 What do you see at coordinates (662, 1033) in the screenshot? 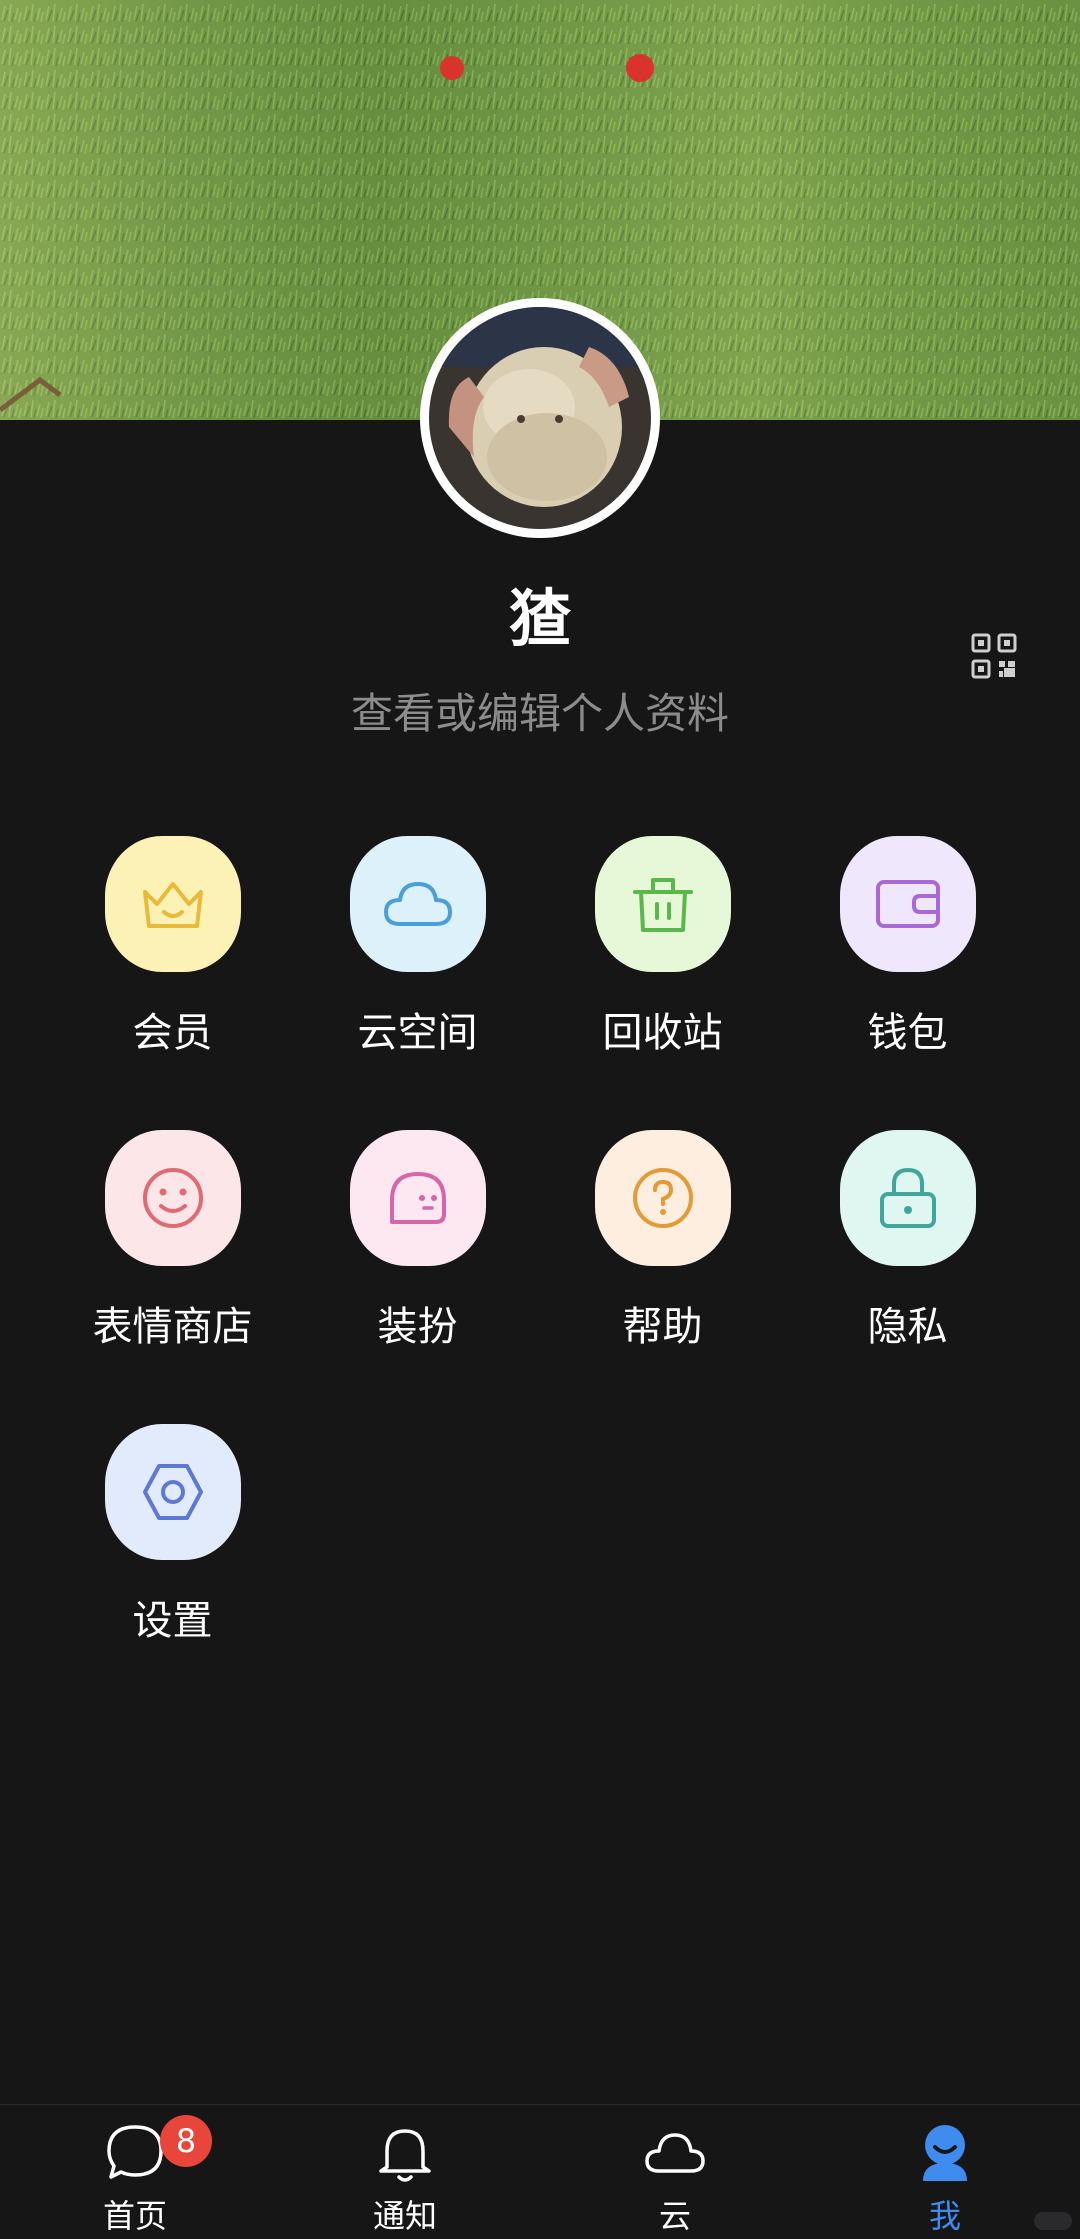
I see `tile-label: 回收站` at bounding box center [662, 1033].